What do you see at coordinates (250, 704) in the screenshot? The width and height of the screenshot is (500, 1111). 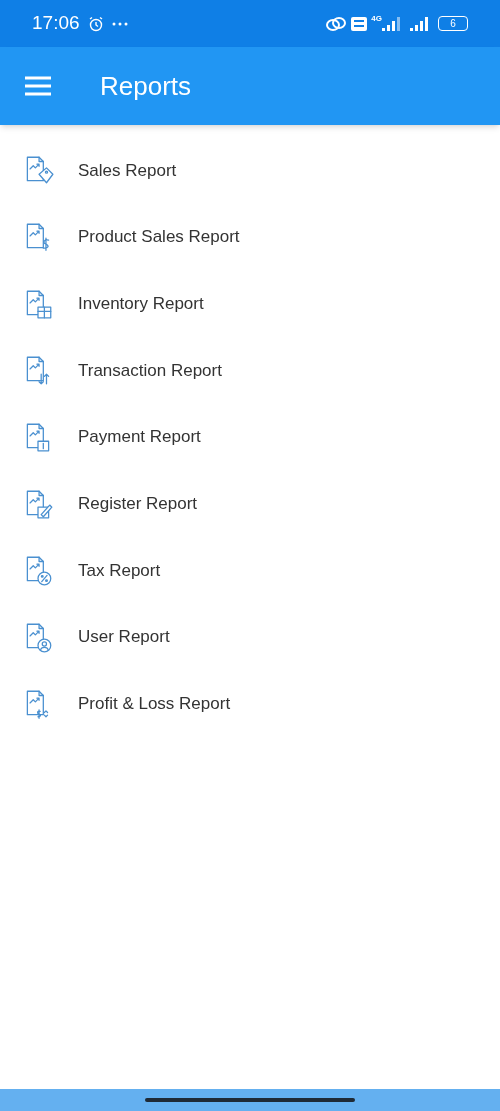 I see `report-list-item: Profit & Loss Report` at bounding box center [250, 704].